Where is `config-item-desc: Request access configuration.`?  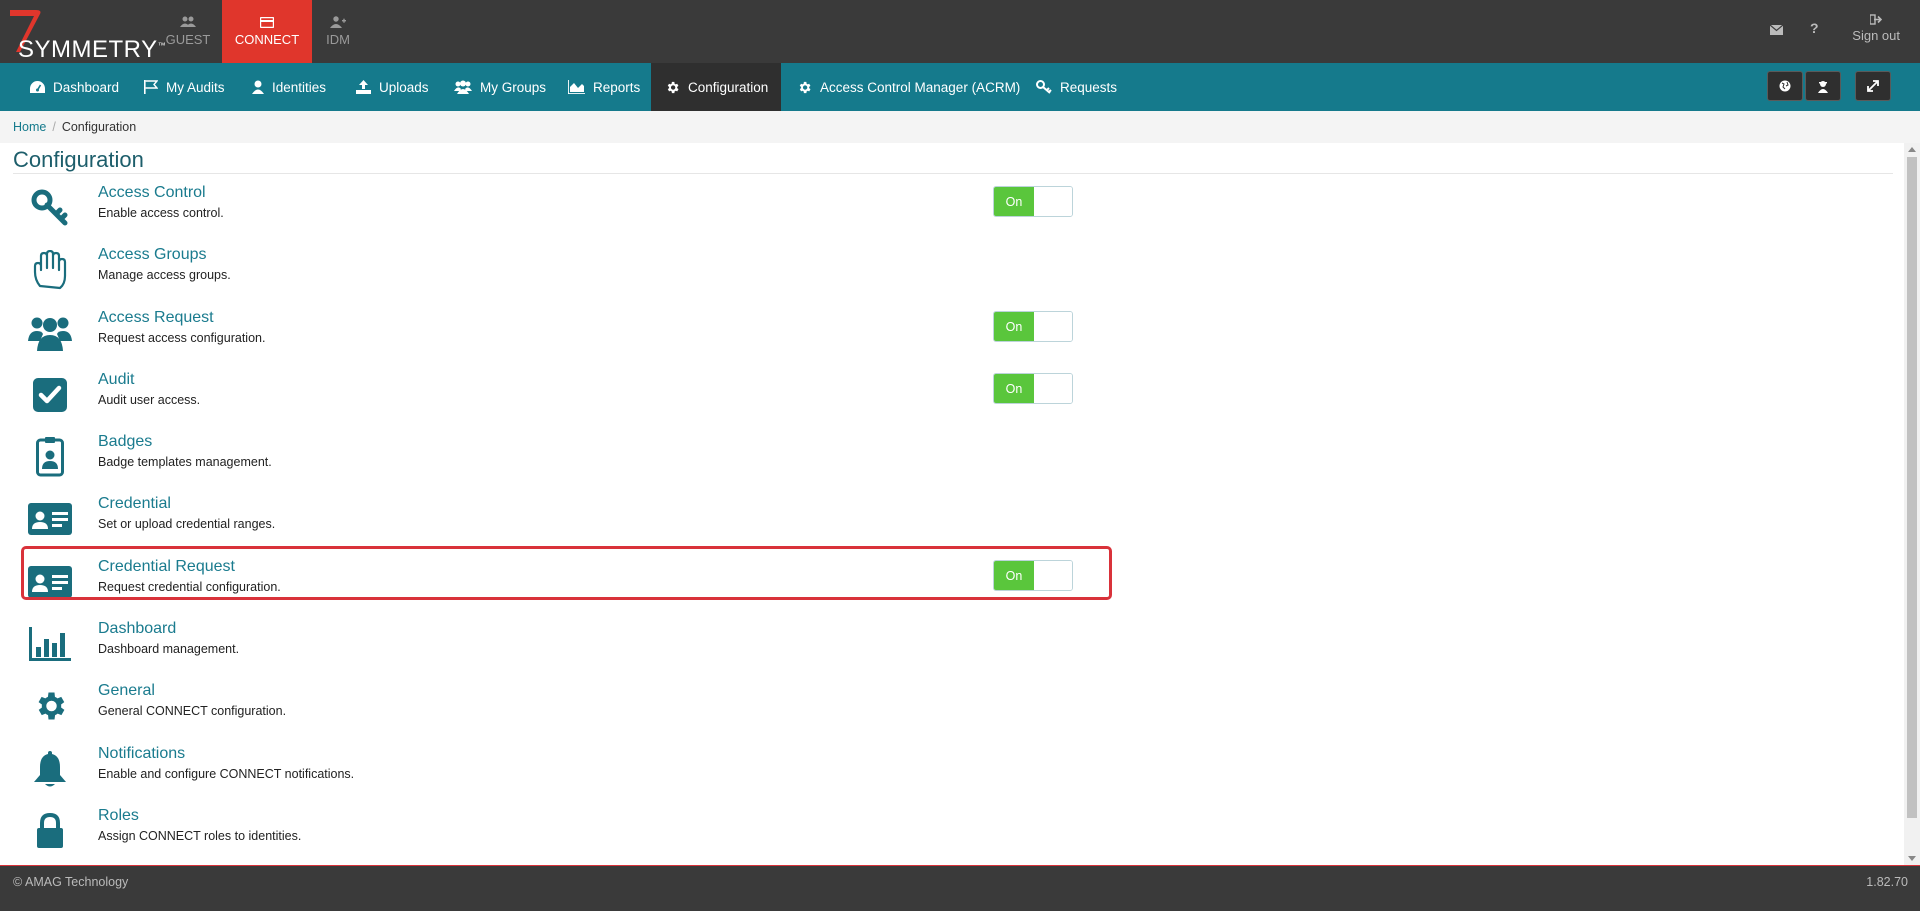 config-item-desc: Request access configuration. is located at coordinates (182, 338).